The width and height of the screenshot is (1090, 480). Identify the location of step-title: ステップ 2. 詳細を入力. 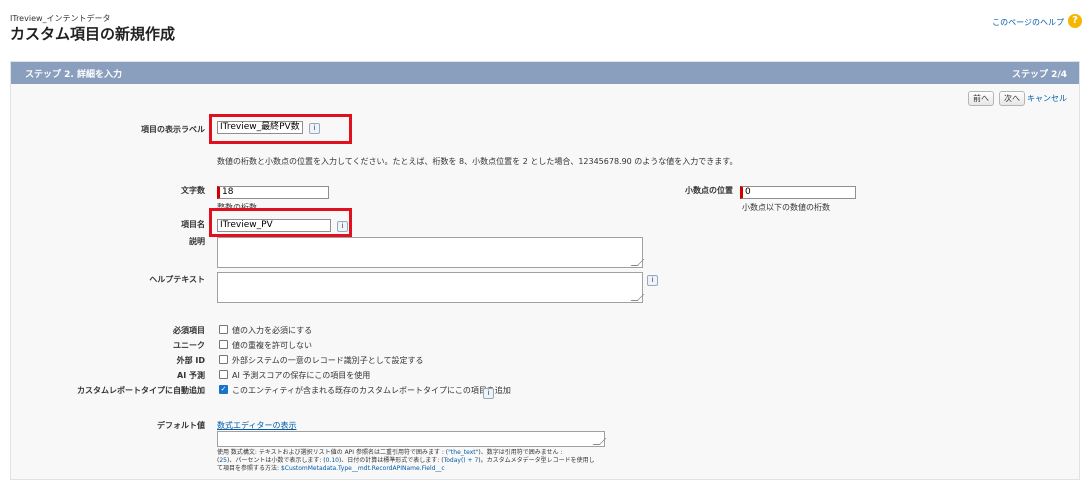
(73, 75).